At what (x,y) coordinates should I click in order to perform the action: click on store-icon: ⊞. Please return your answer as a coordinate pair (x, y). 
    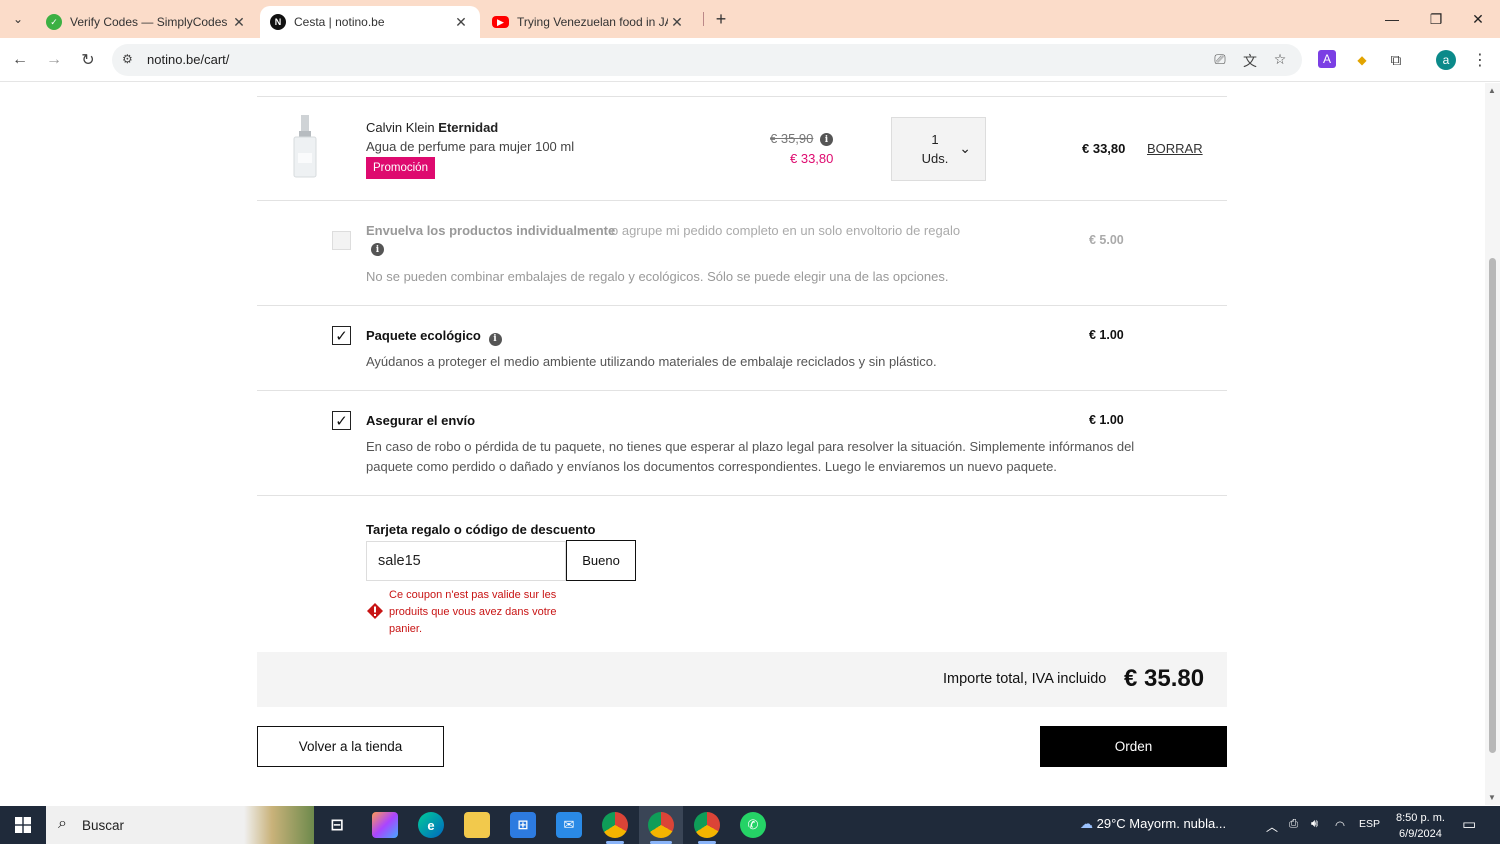
    Looking at the image, I should click on (523, 825).